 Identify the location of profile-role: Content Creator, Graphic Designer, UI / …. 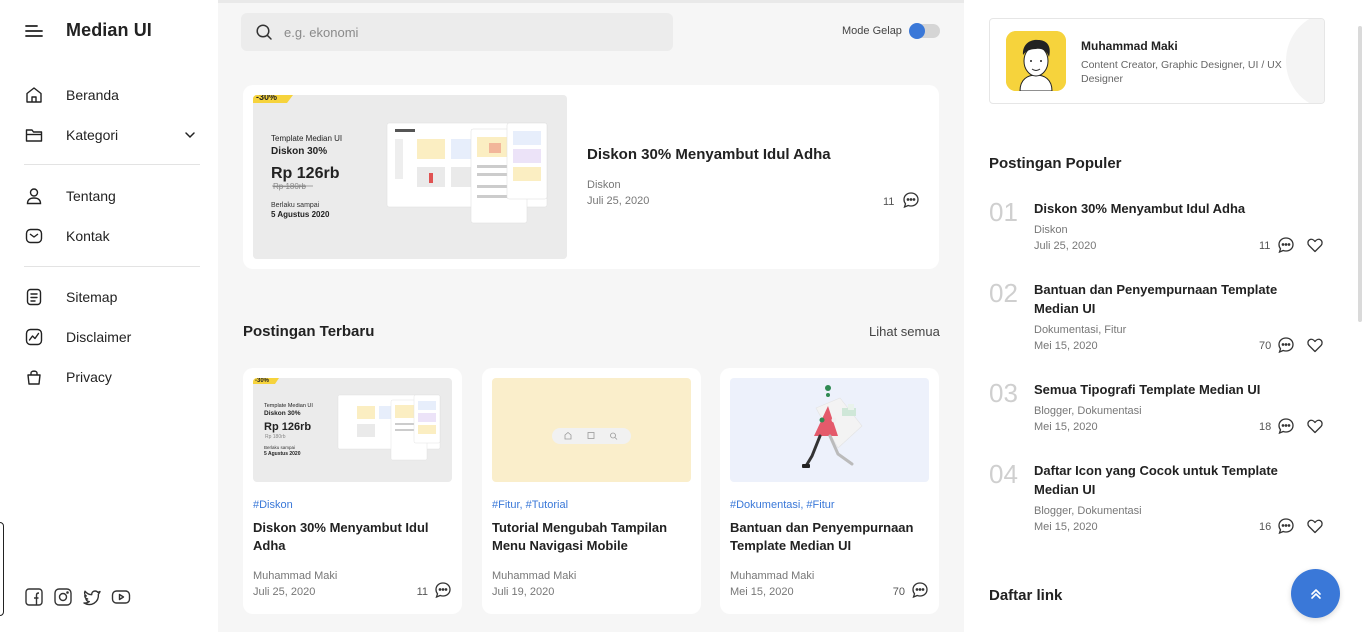
(1181, 72).